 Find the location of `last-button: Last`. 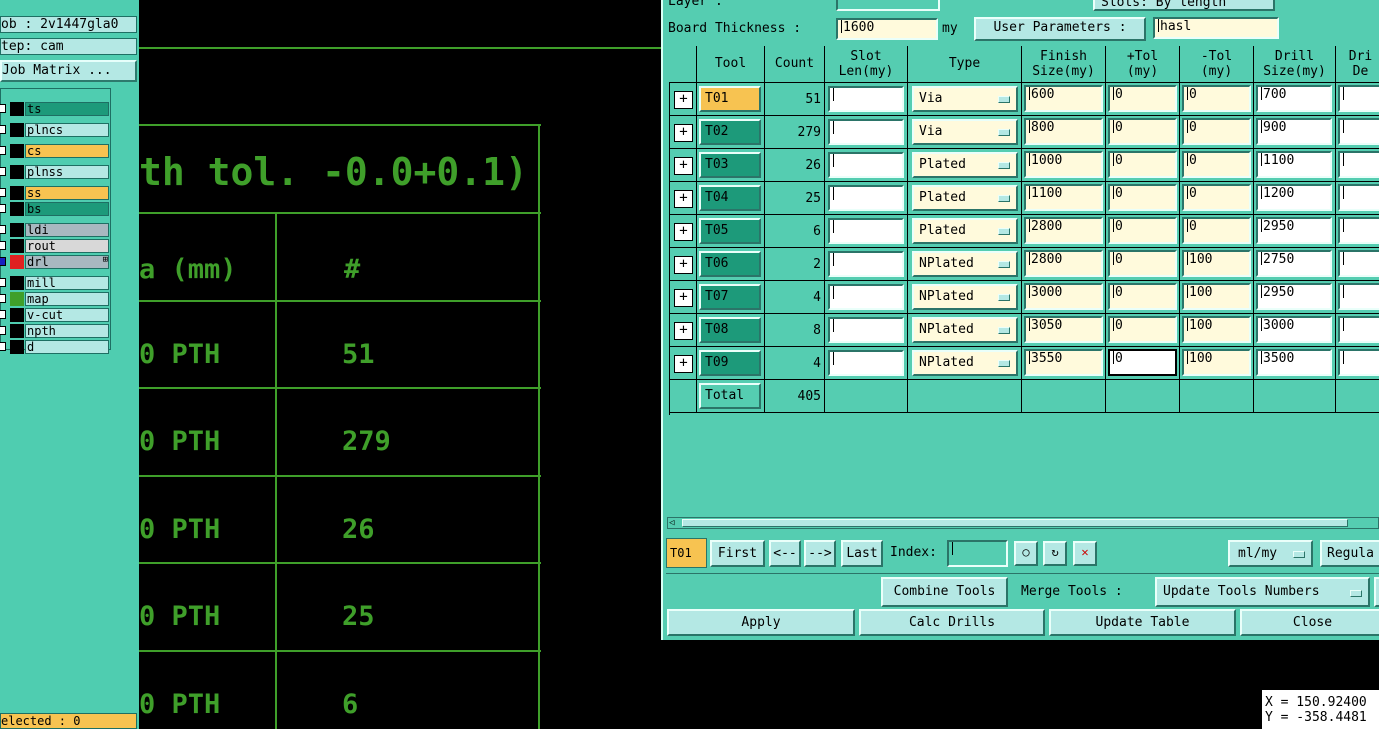

last-button: Last is located at coordinates (862, 553).